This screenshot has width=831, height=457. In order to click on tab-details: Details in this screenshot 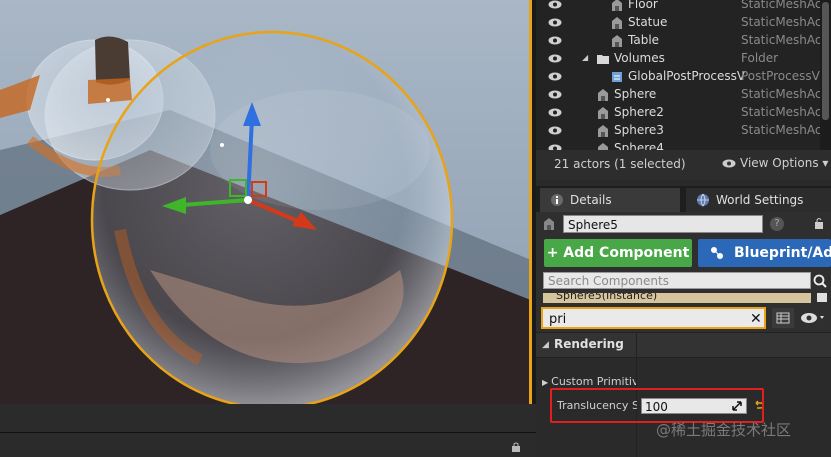, I will do `click(610, 200)`.